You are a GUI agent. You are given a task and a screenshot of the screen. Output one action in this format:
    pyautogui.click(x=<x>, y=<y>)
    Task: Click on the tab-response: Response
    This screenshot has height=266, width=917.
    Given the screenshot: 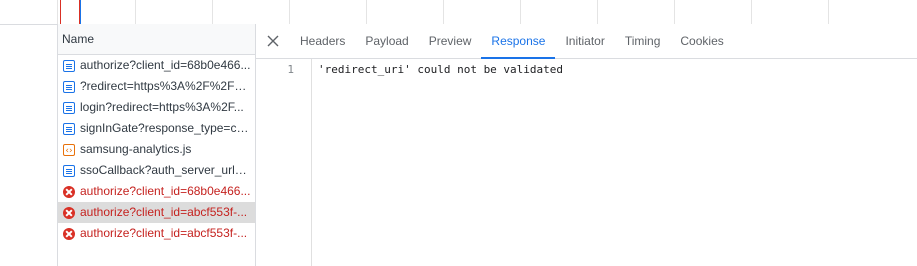 What is the action you would take?
    pyautogui.click(x=518, y=41)
    